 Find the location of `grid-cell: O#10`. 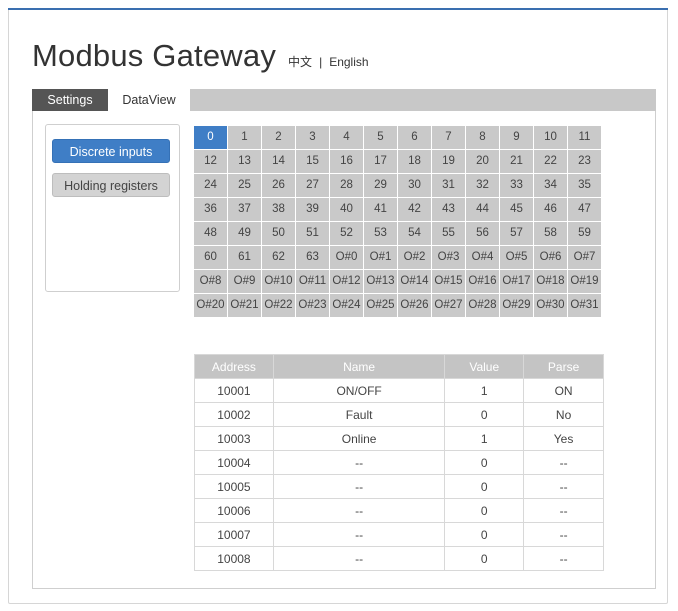

grid-cell: O#10 is located at coordinates (278, 281).